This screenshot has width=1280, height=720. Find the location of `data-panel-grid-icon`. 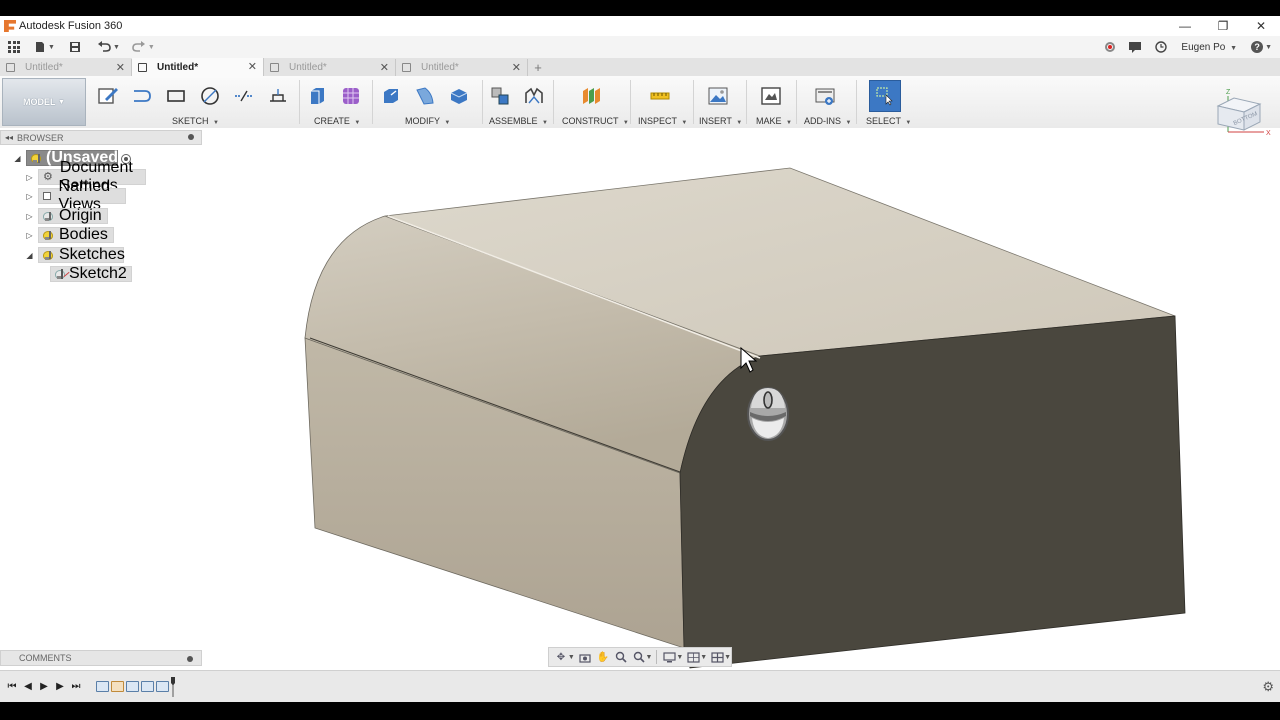

data-panel-grid-icon is located at coordinates (14, 47).